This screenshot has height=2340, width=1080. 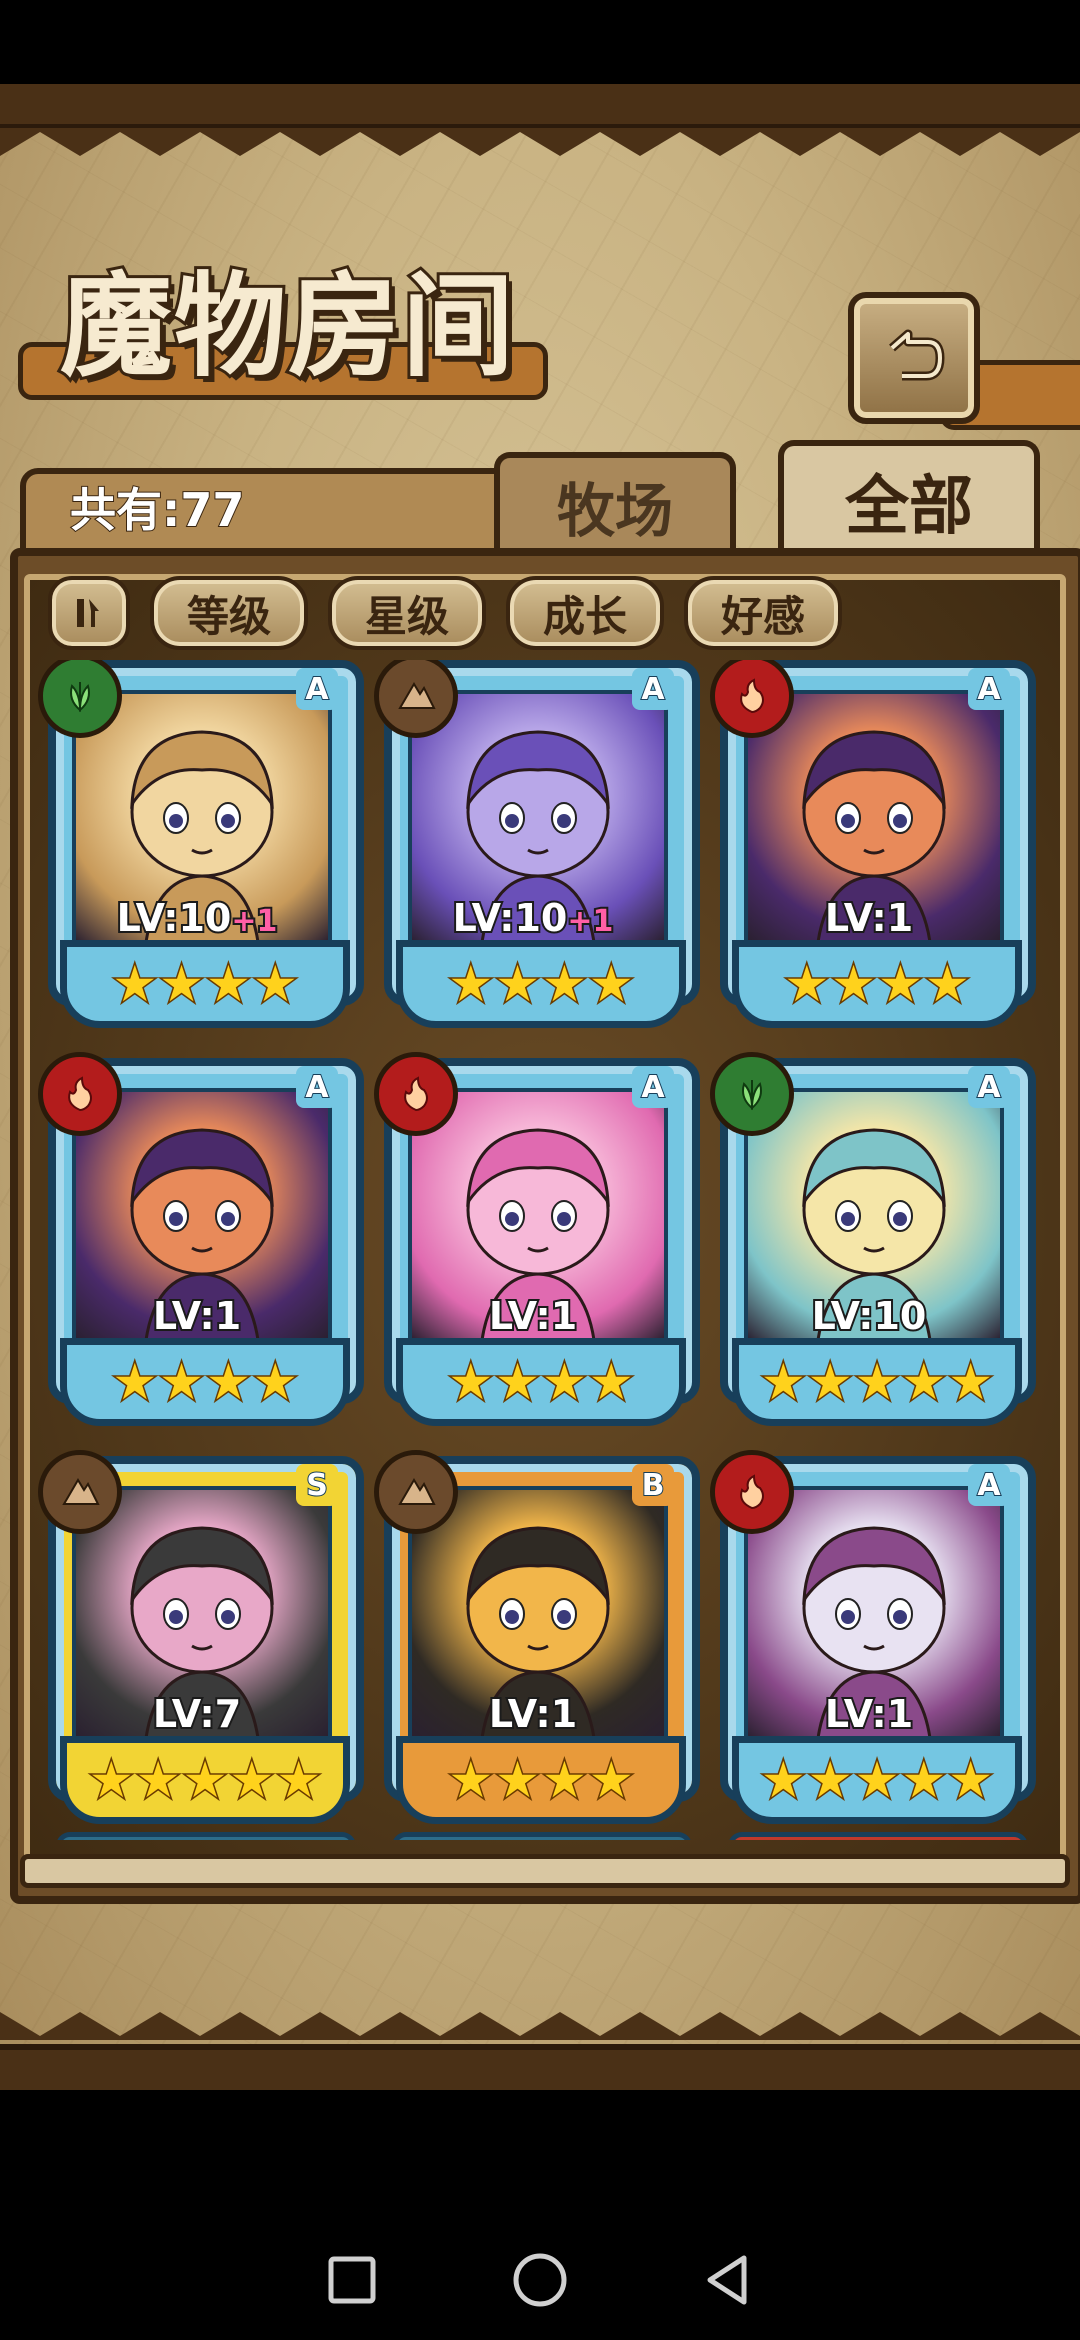 What do you see at coordinates (287, 326) in the screenshot?
I see `page-title: 魔物房间` at bounding box center [287, 326].